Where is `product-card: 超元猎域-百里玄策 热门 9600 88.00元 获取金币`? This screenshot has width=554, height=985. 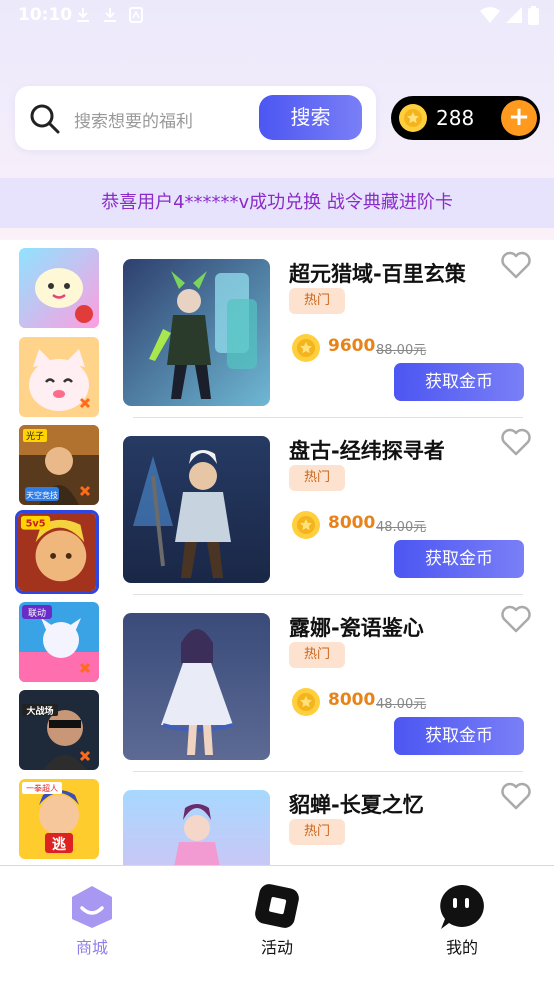 product-card: 超元猎域-百里玄策 热门 9600 88.00元 获取金币 is located at coordinates (332, 330).